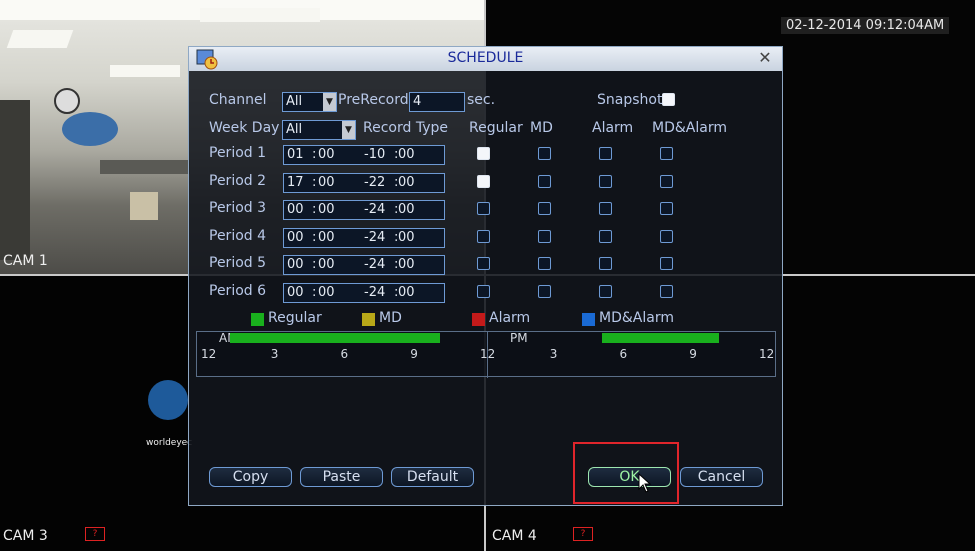  Describe the element at coordinates (666, 208) in the screenshot. I see `period-3-md-alarm-checkbox` at that location.